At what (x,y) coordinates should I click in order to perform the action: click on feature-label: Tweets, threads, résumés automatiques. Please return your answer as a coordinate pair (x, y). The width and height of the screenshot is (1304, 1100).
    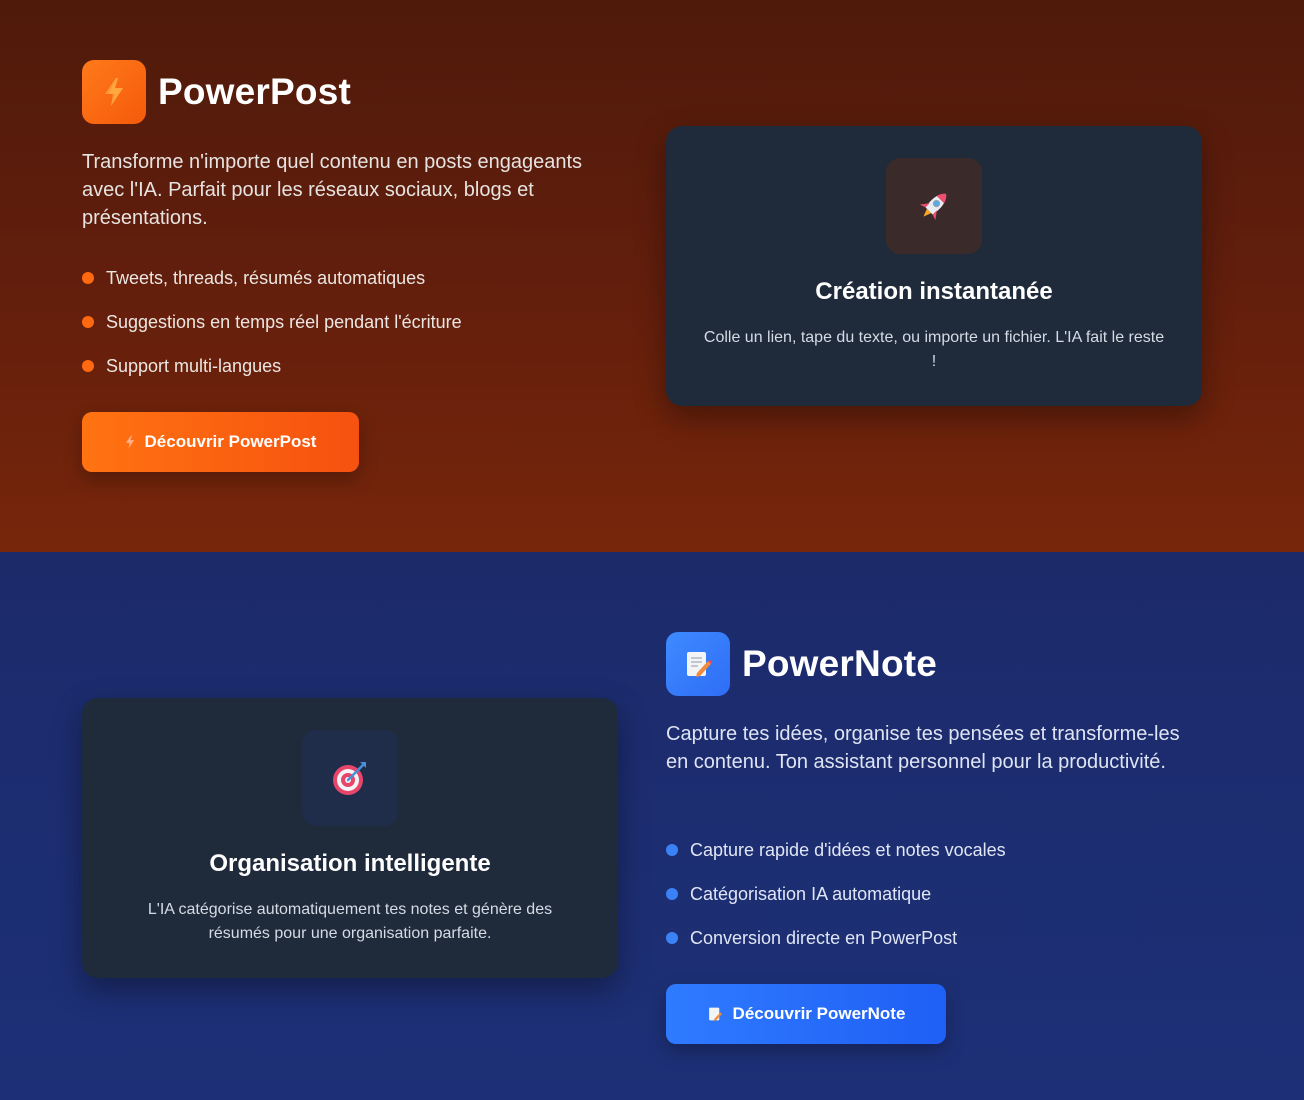
    Looking at the image, I should click on (266, 277).